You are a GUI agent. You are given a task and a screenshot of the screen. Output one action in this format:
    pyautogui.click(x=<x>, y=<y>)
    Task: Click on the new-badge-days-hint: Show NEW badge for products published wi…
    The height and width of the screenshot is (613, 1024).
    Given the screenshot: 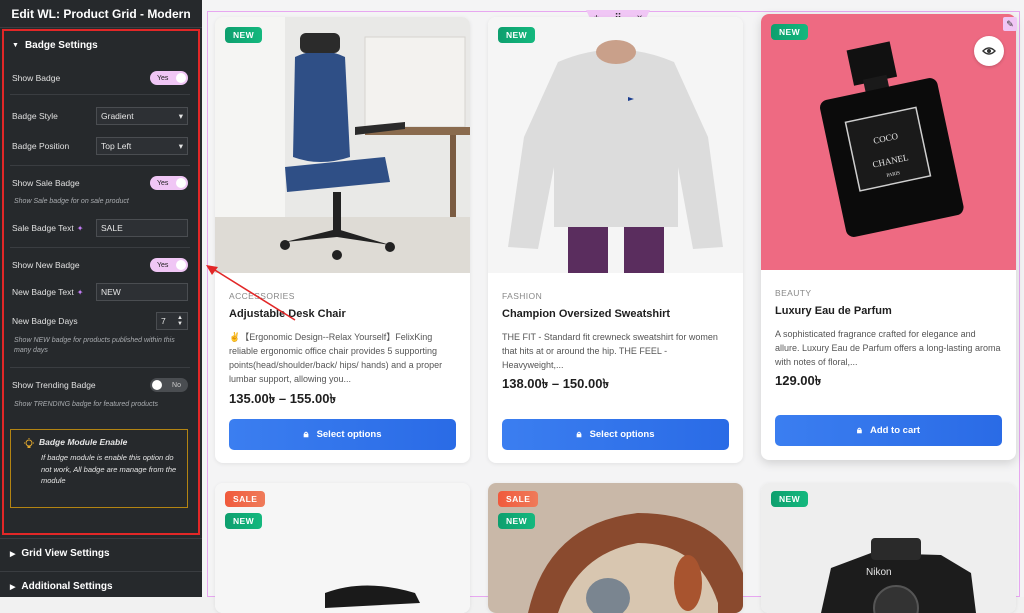 What is the action you would take?
    pyautogui.click(x=94, y=346)
    